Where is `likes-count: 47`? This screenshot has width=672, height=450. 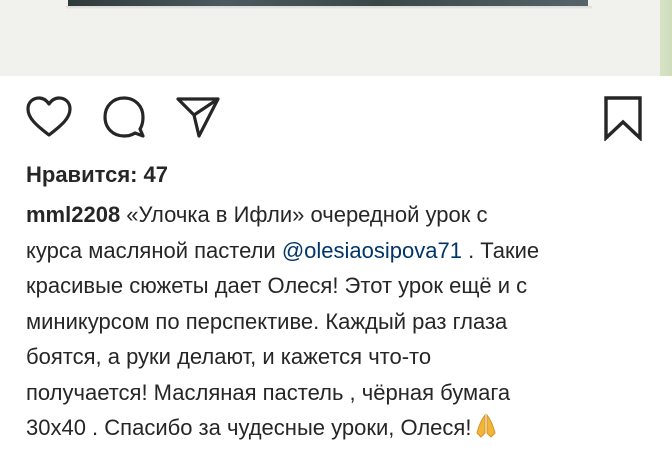 likes-count: 47 is located at coordinates (155, 174).